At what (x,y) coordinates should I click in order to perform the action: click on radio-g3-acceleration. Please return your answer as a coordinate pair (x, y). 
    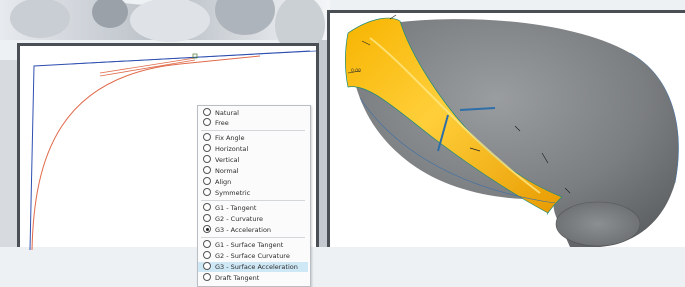
    Looking at the image, I should click on (207, 229).